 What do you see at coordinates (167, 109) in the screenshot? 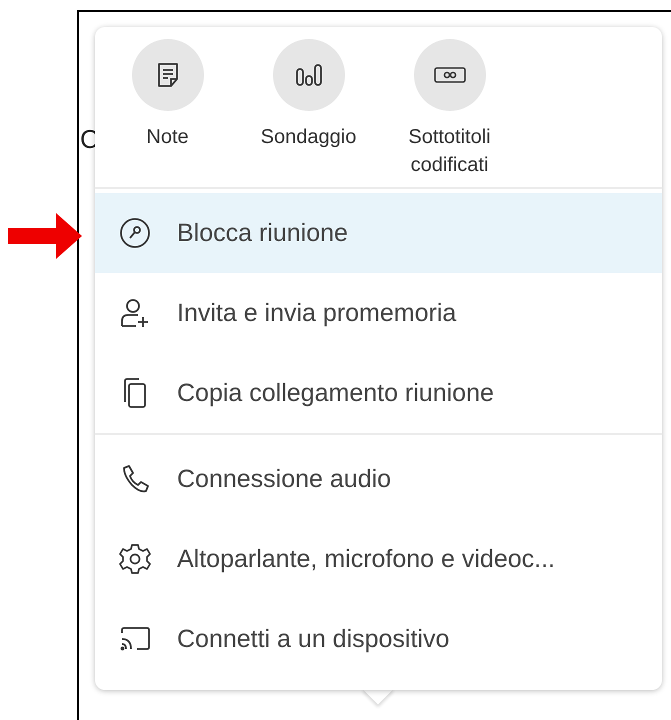
I see `quick-action-button: Note` at bounding box center [167, 109].